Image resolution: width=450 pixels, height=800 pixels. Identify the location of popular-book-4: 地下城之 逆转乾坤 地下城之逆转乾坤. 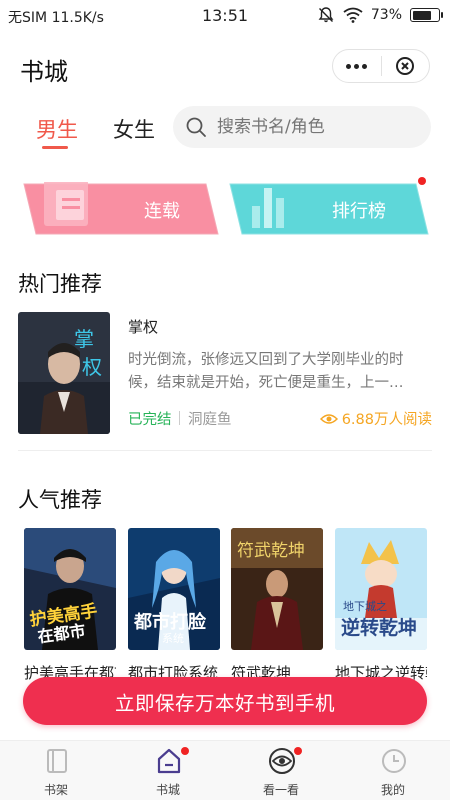
(381, 605).